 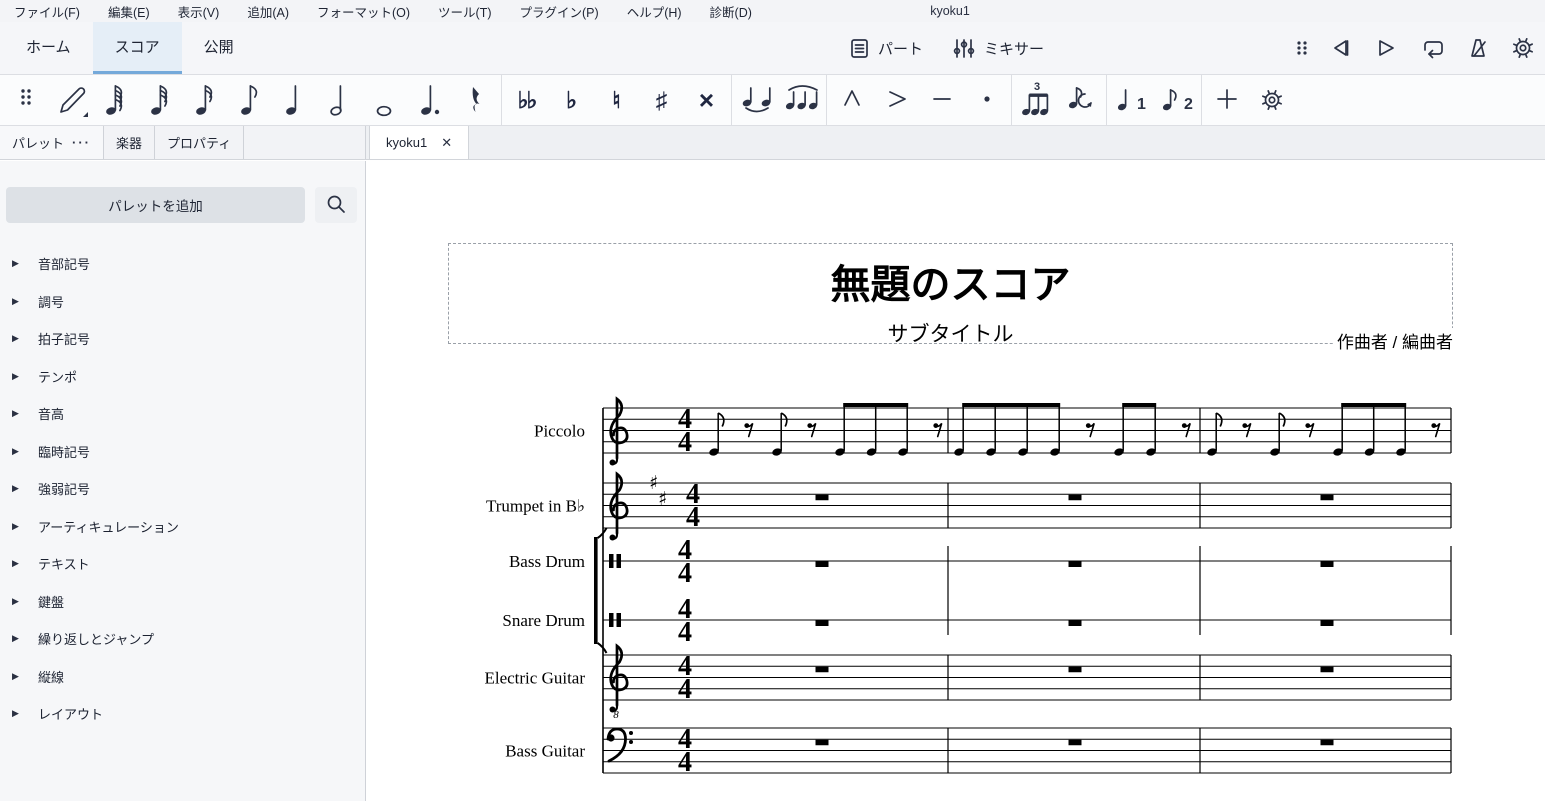 What do you see at coordinates (886, 48) in the screenshot?
I see `parts-button: パート` at bounding box center [886, 48].